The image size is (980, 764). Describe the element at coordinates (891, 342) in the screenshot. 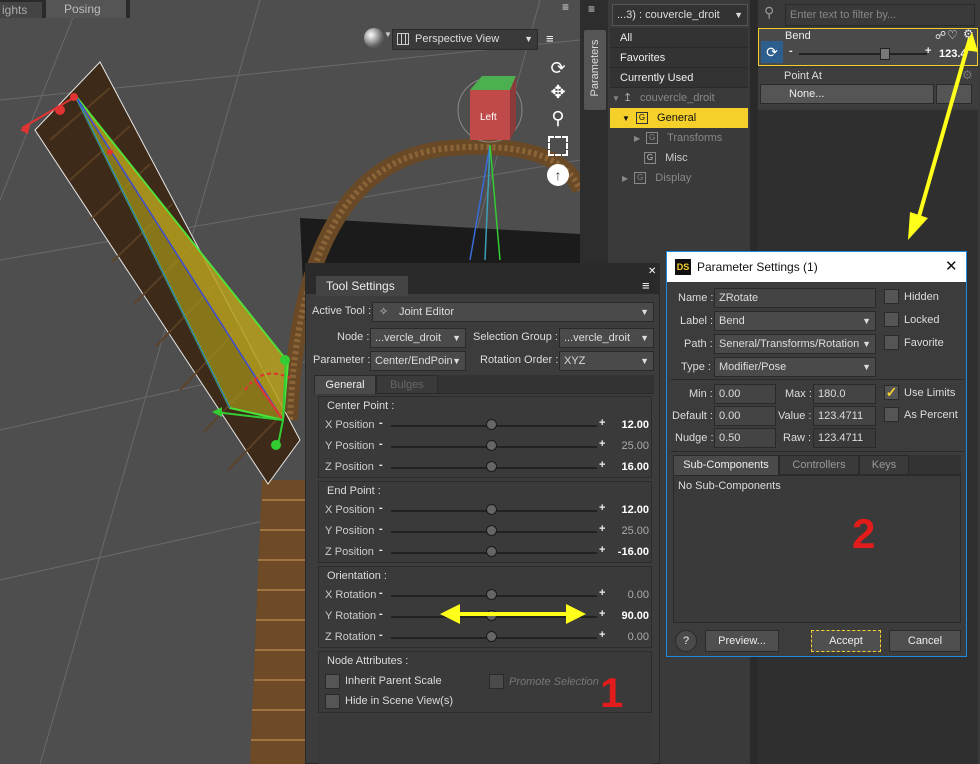

I see `favorite-checkbox` at that location.